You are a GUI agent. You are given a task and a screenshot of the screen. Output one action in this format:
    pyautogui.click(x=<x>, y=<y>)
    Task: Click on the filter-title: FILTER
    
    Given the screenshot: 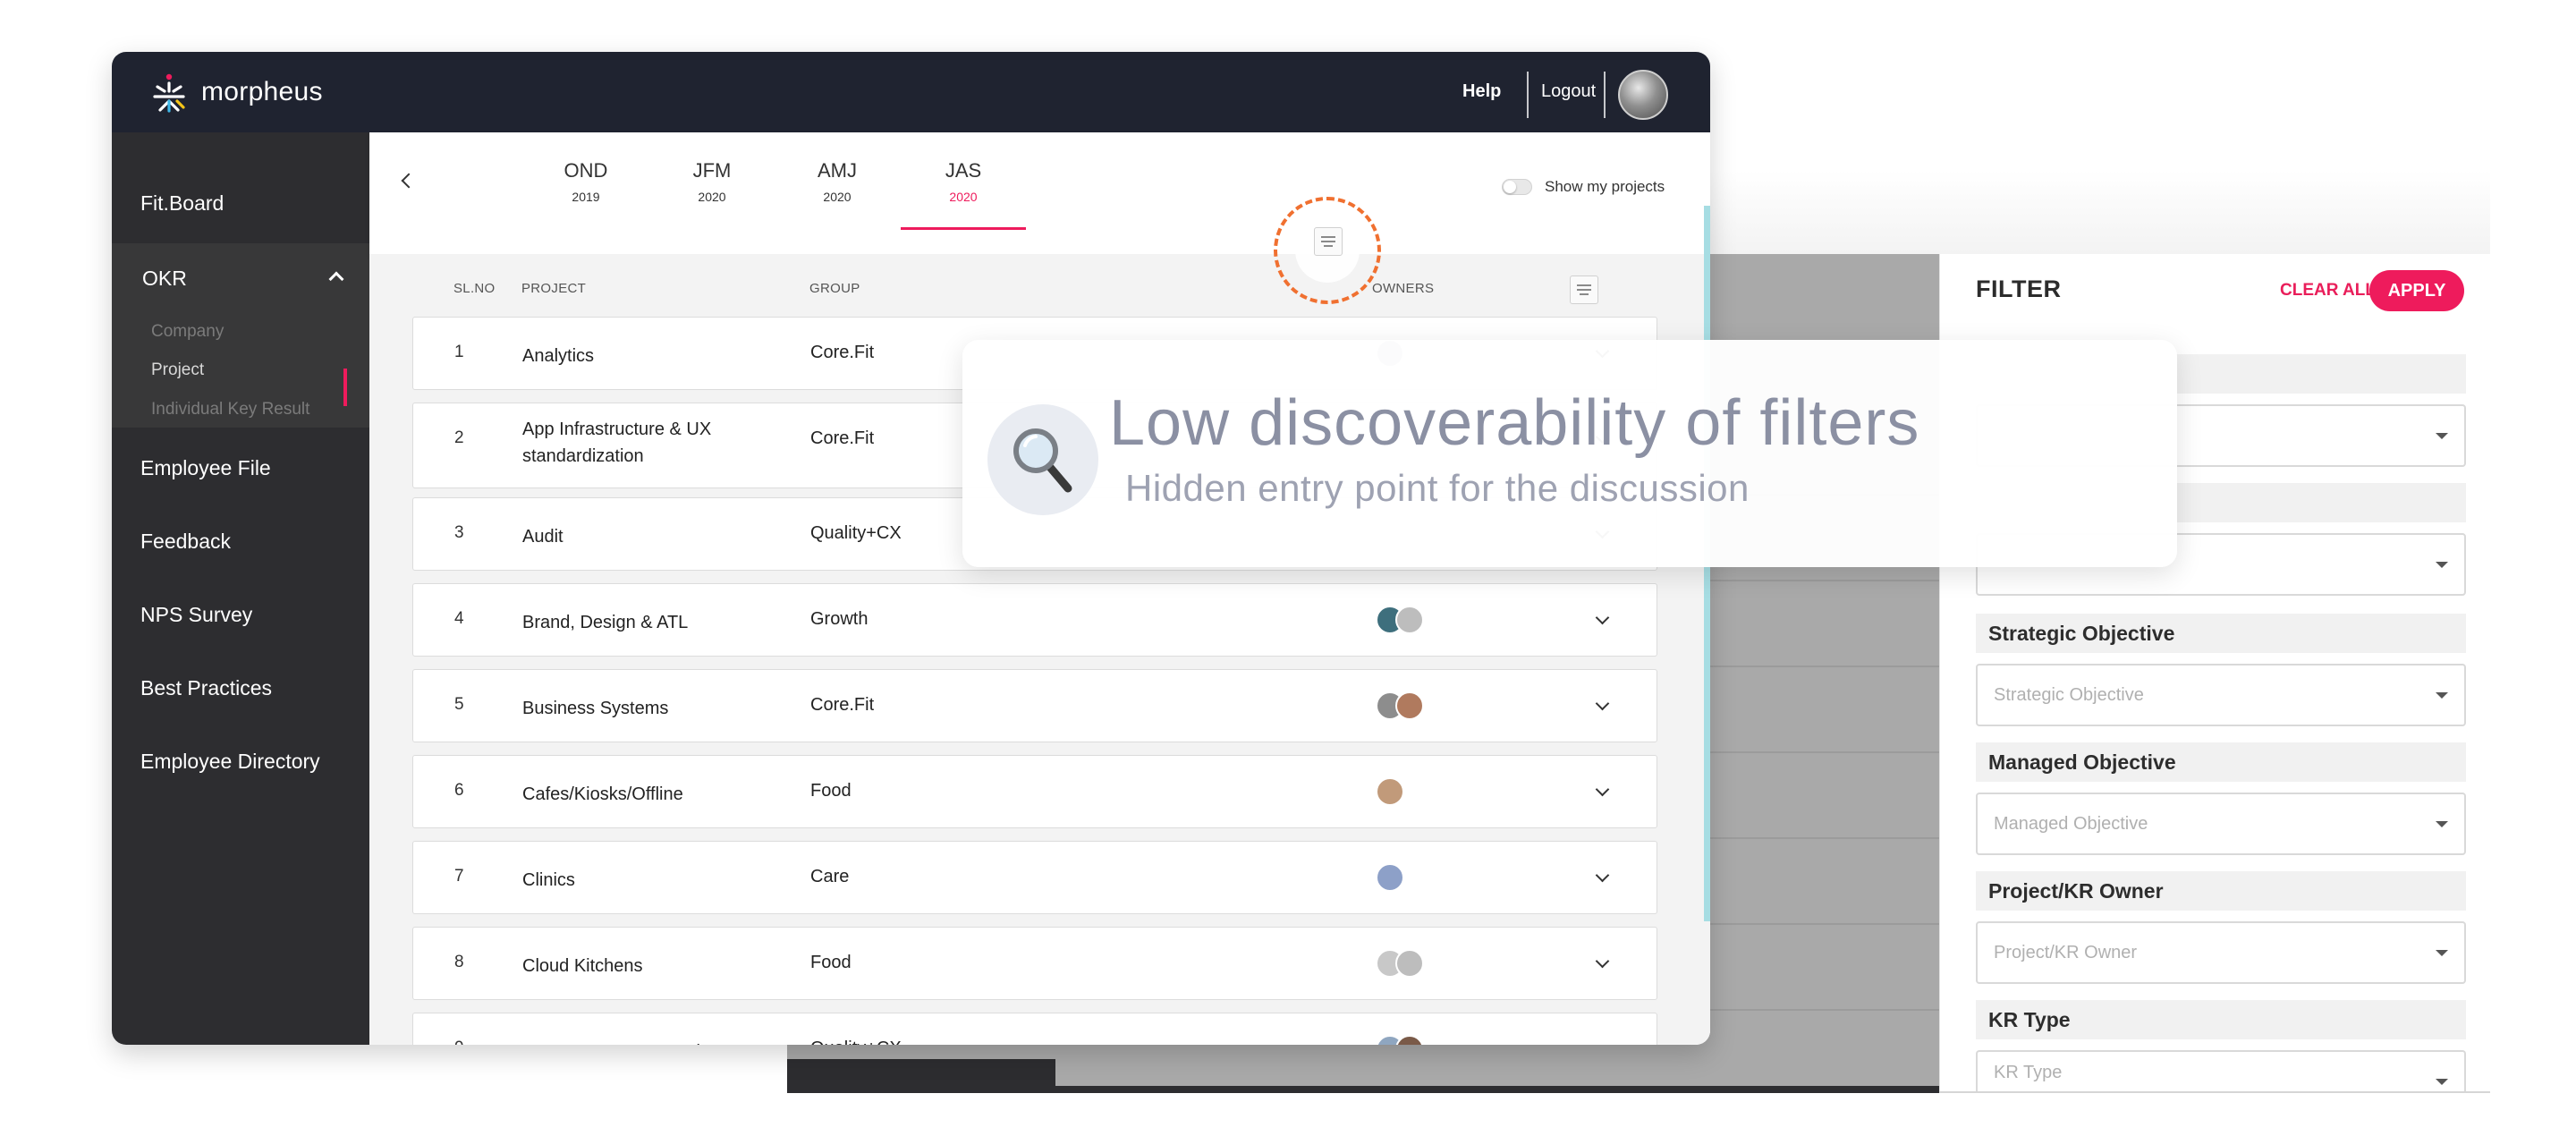 What is the action you would take?
    pyautogui.click(x=2019, y=289)
    